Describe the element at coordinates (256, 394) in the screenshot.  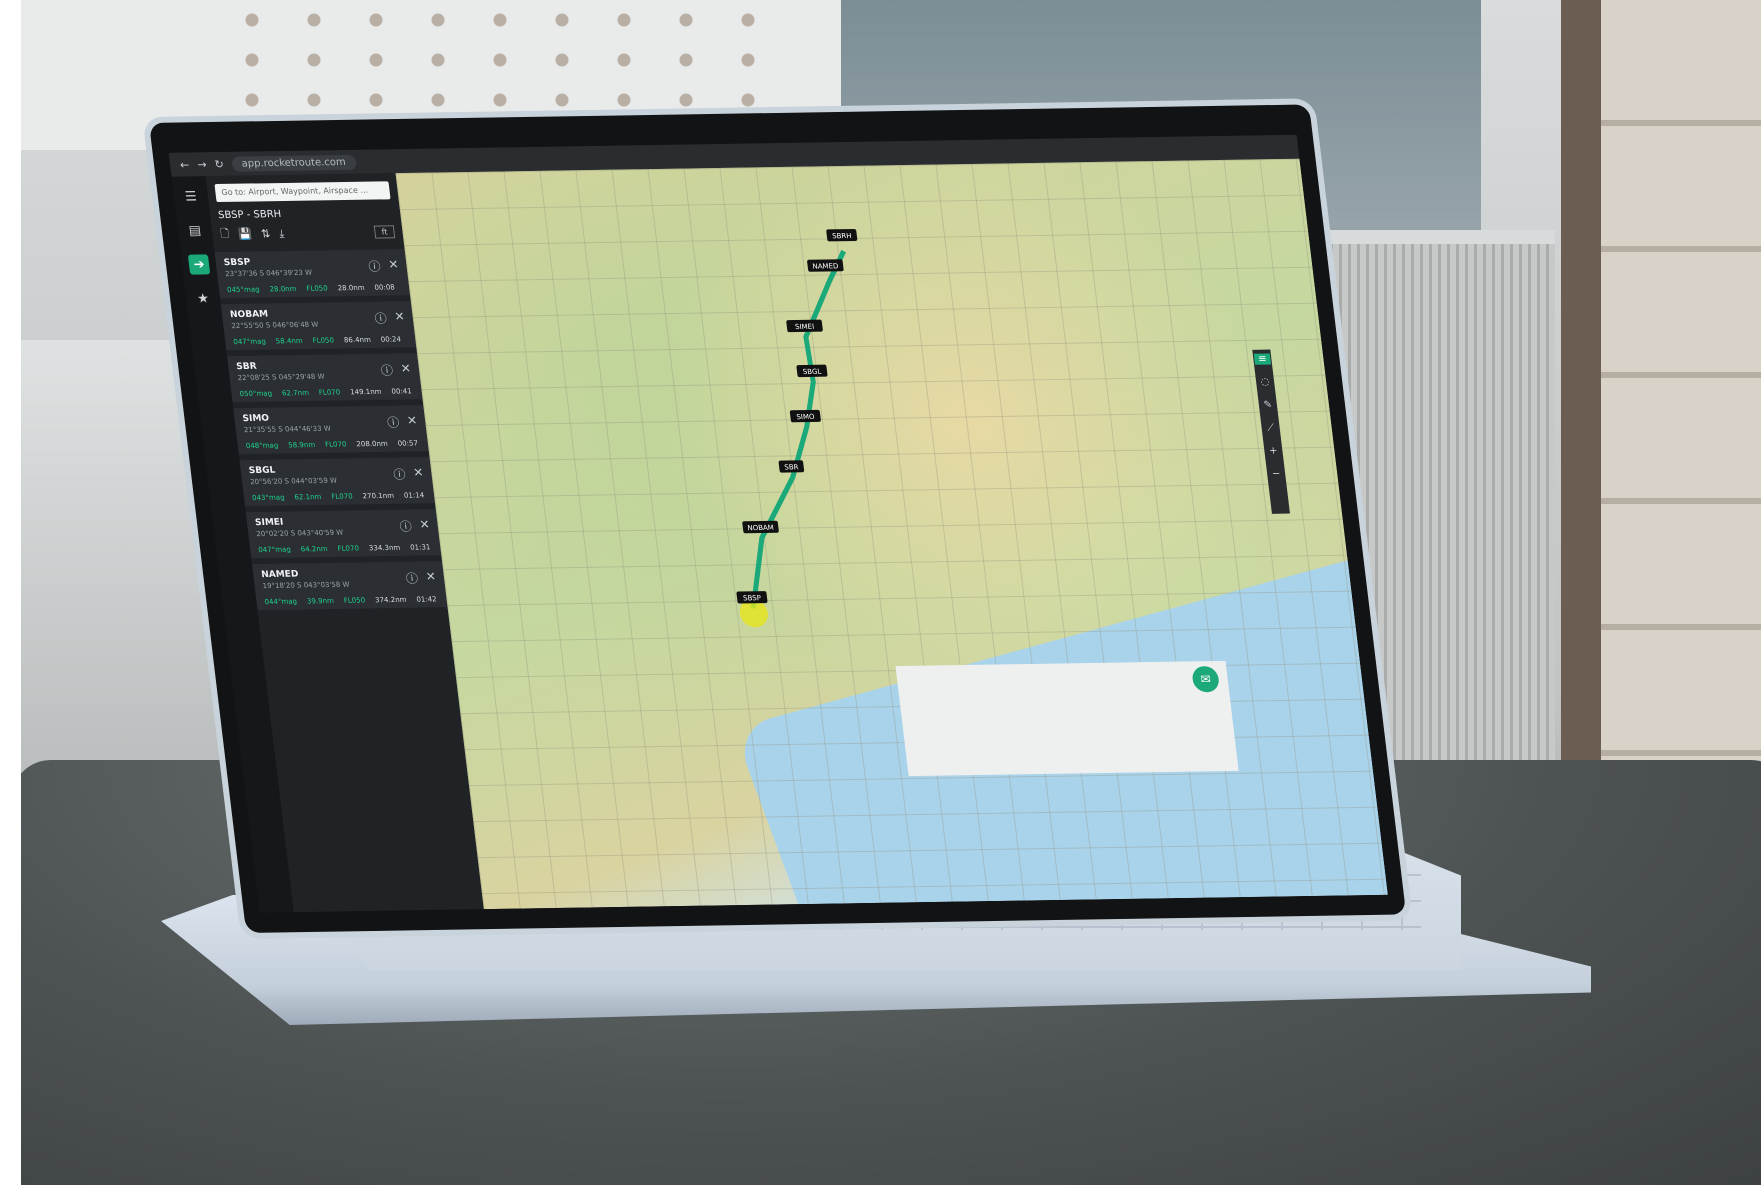
I see `leg-value: 050°mag` at that location.